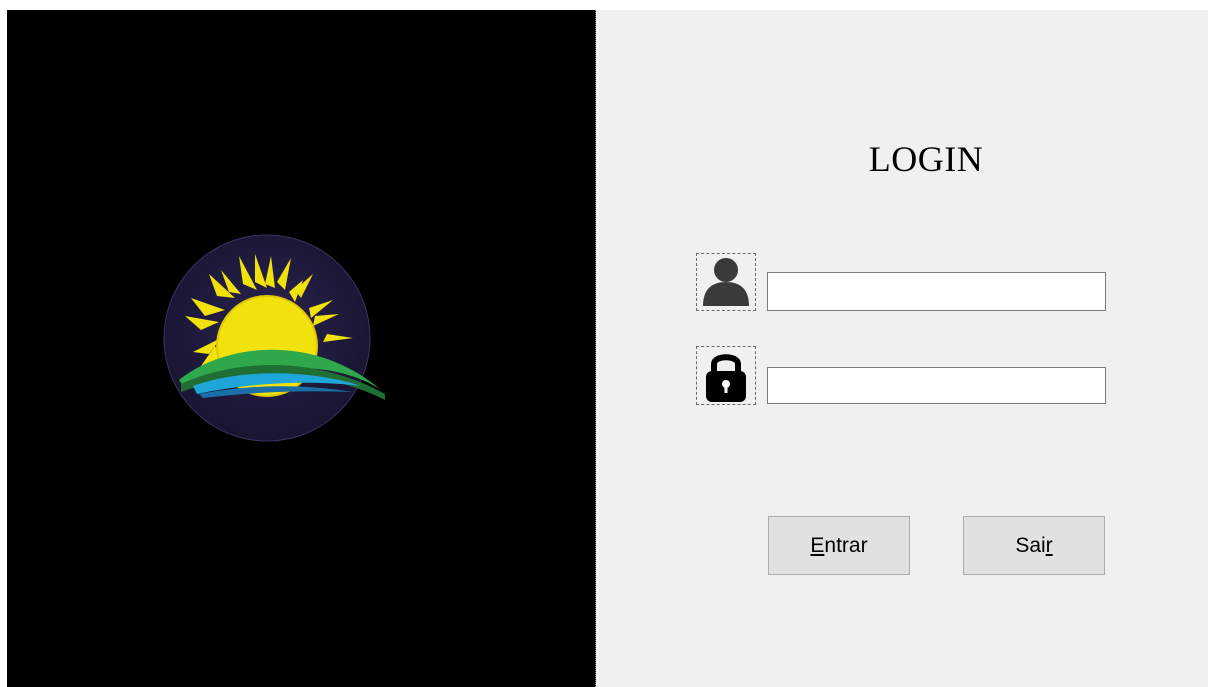  What do you see at coordinates (926, 159) in the screenshot?
I see `login-title: LOGIN` at bounding box center [926, 159].